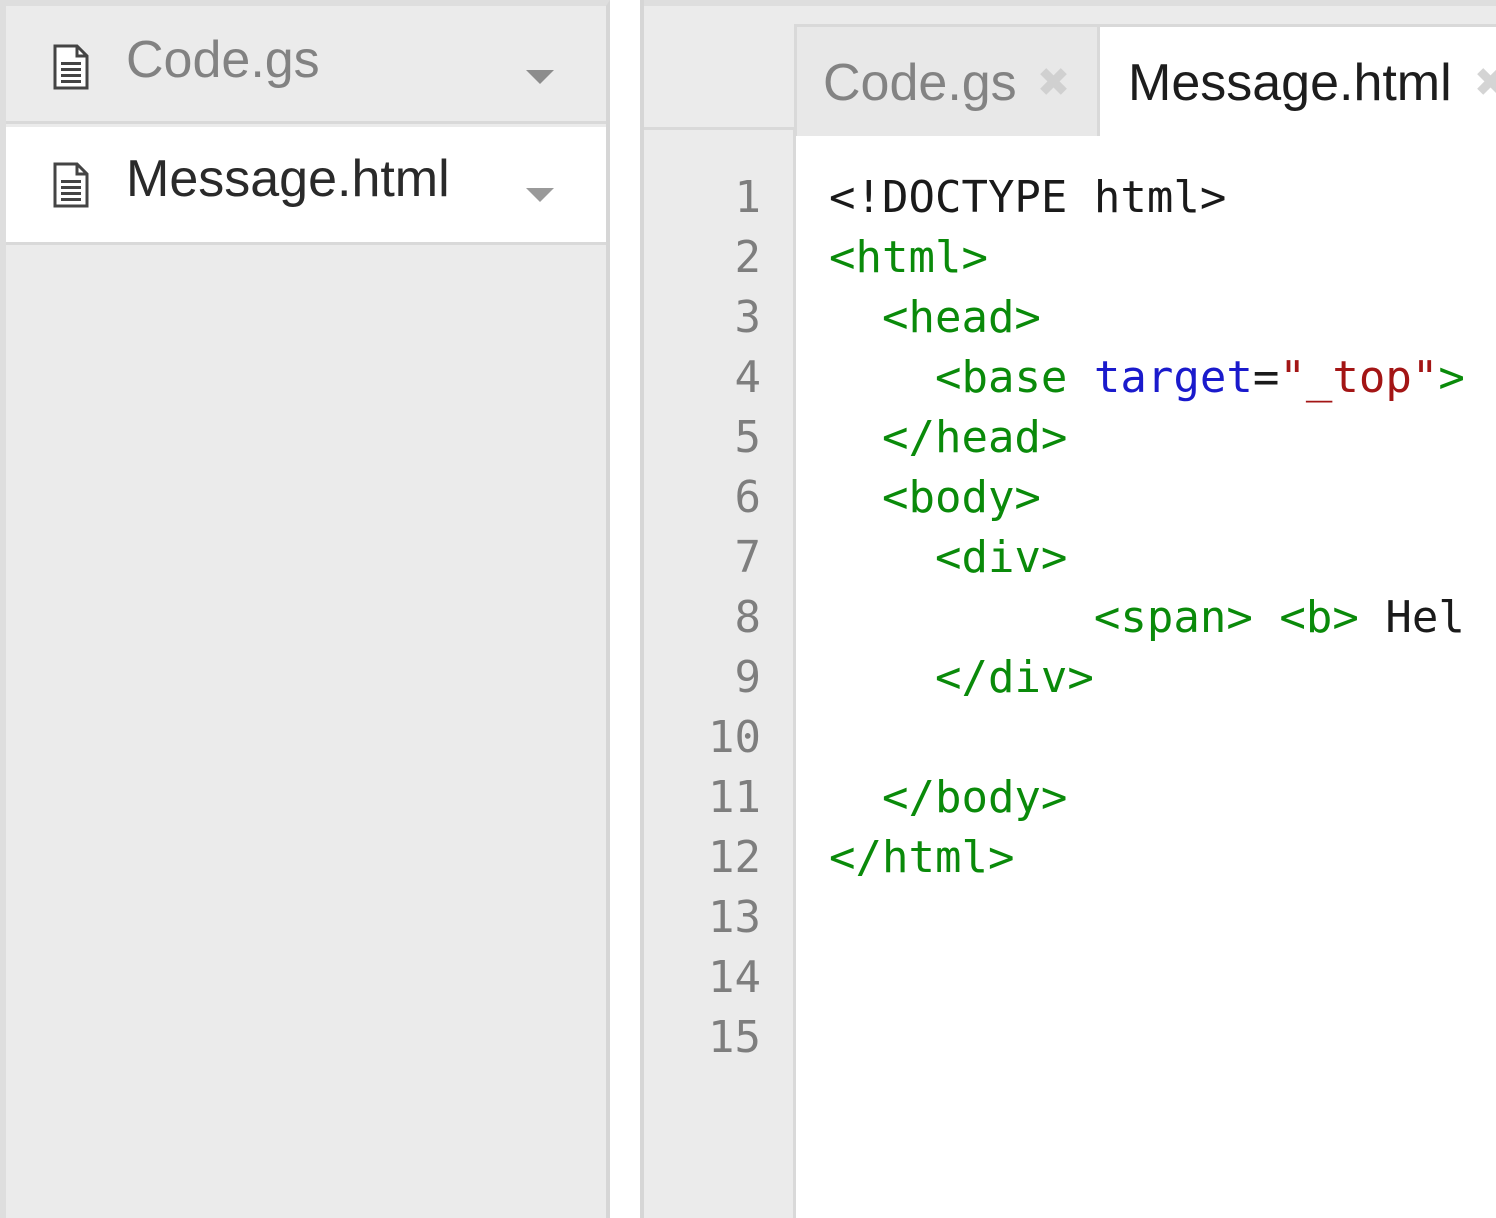 This screenshot has height=1218, width=1496. I want to click on code-token: </body>, so click(974, 797).